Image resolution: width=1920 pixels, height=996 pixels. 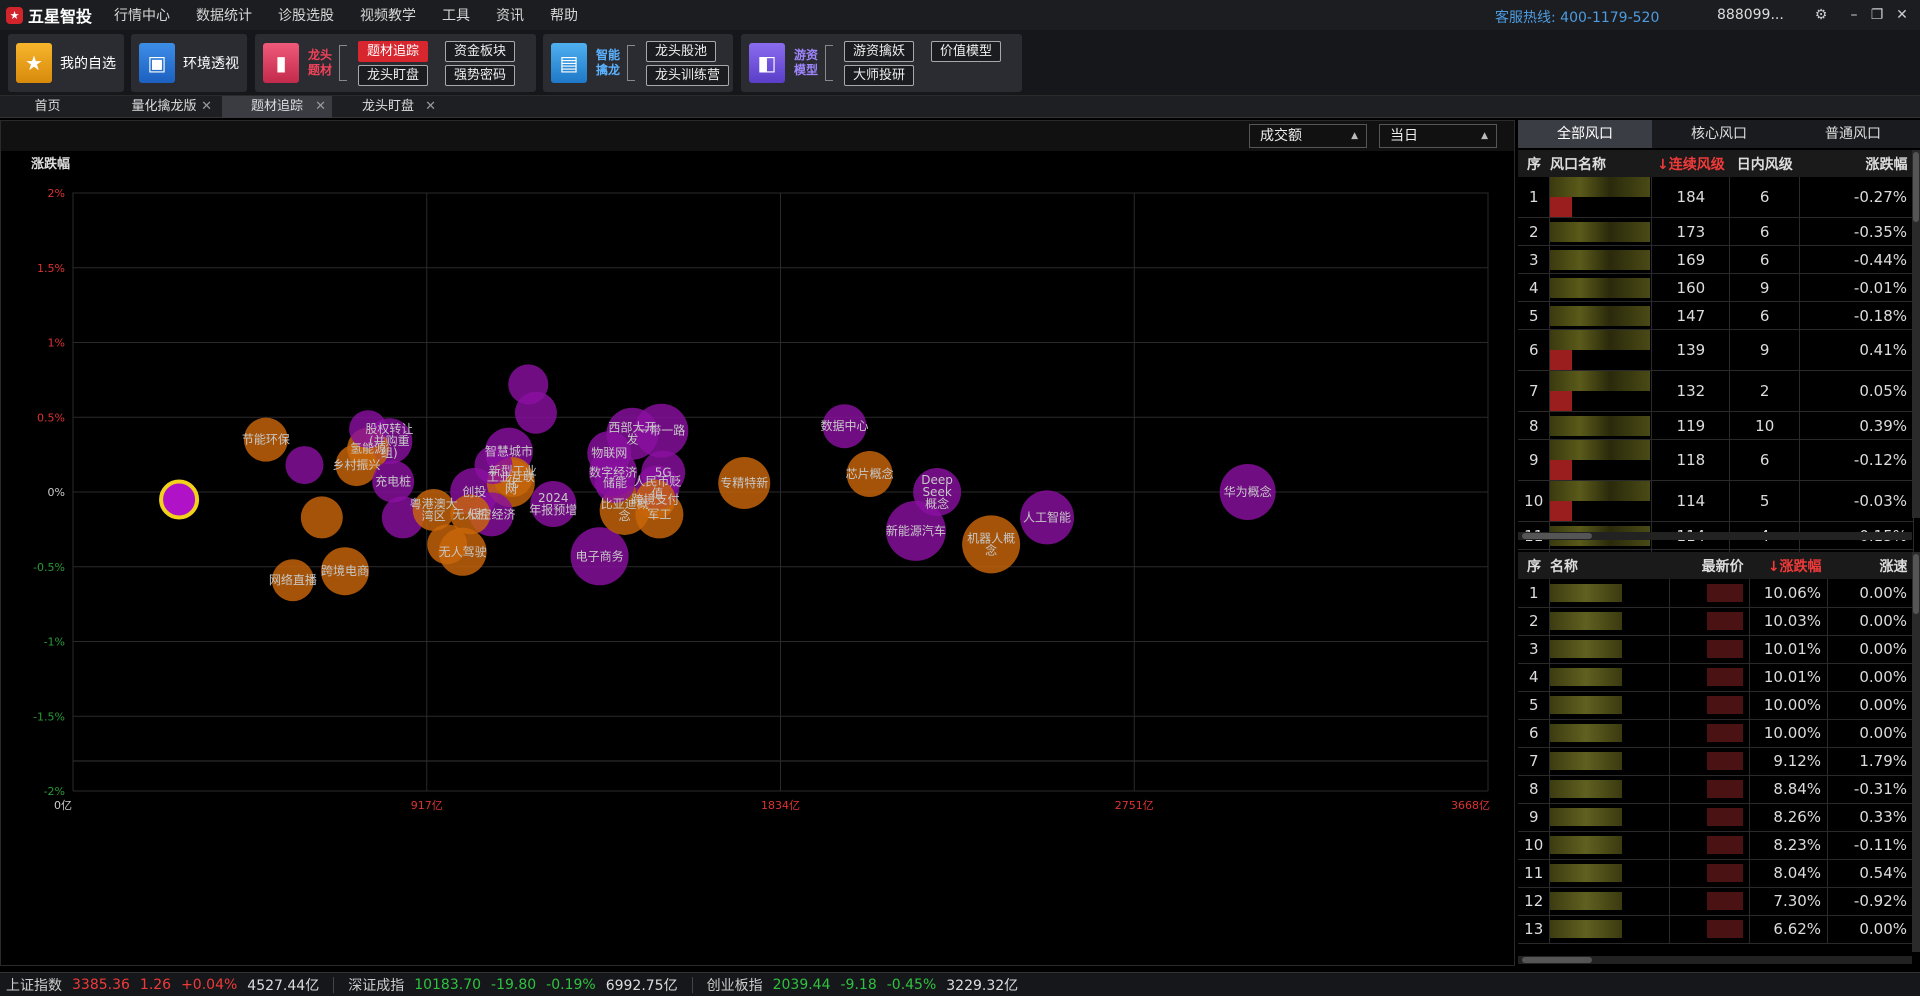 What do you see at coordinates (1438, 136) in the screenshot?
I see `period-select: 当日 ▲` at bounding box center [1438, 136].